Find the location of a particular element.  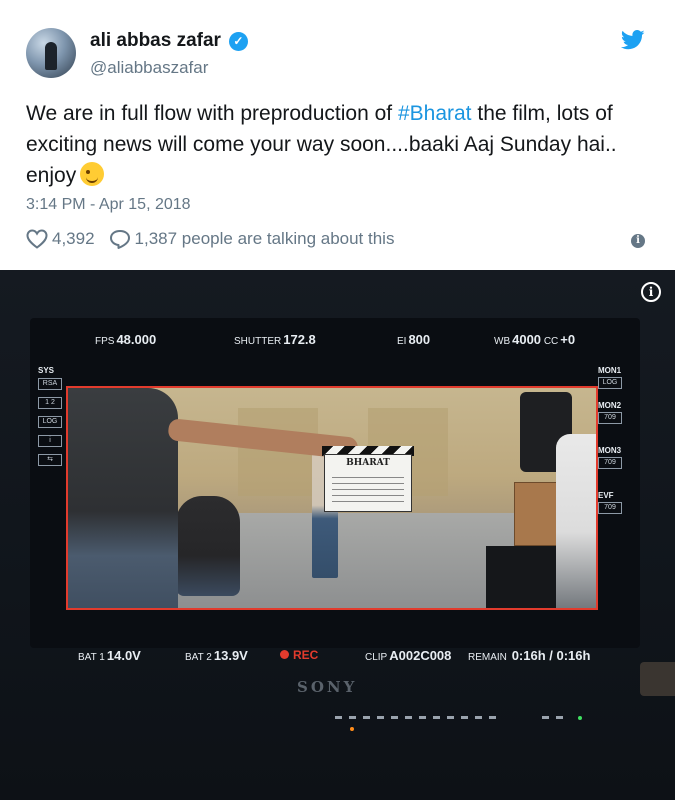

verified-badge-icon: ✓ is located at coordinates (238, 41).